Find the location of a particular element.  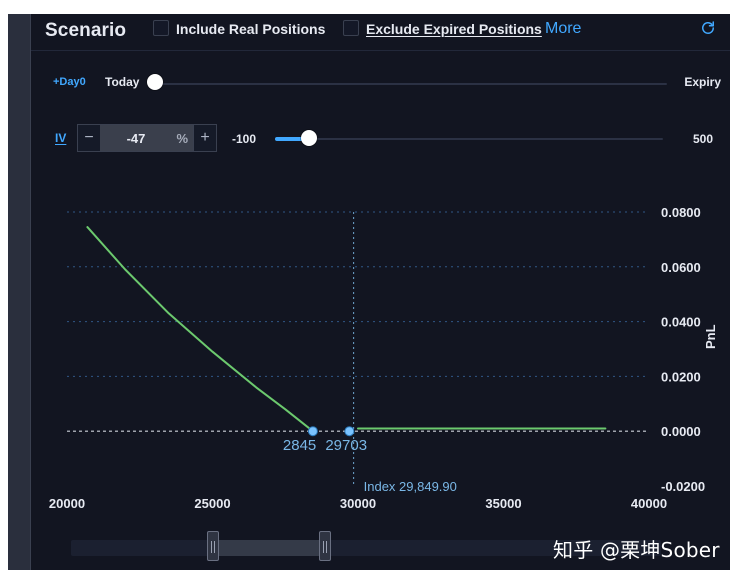

range-handle-left is located at coordinates (212, 546).